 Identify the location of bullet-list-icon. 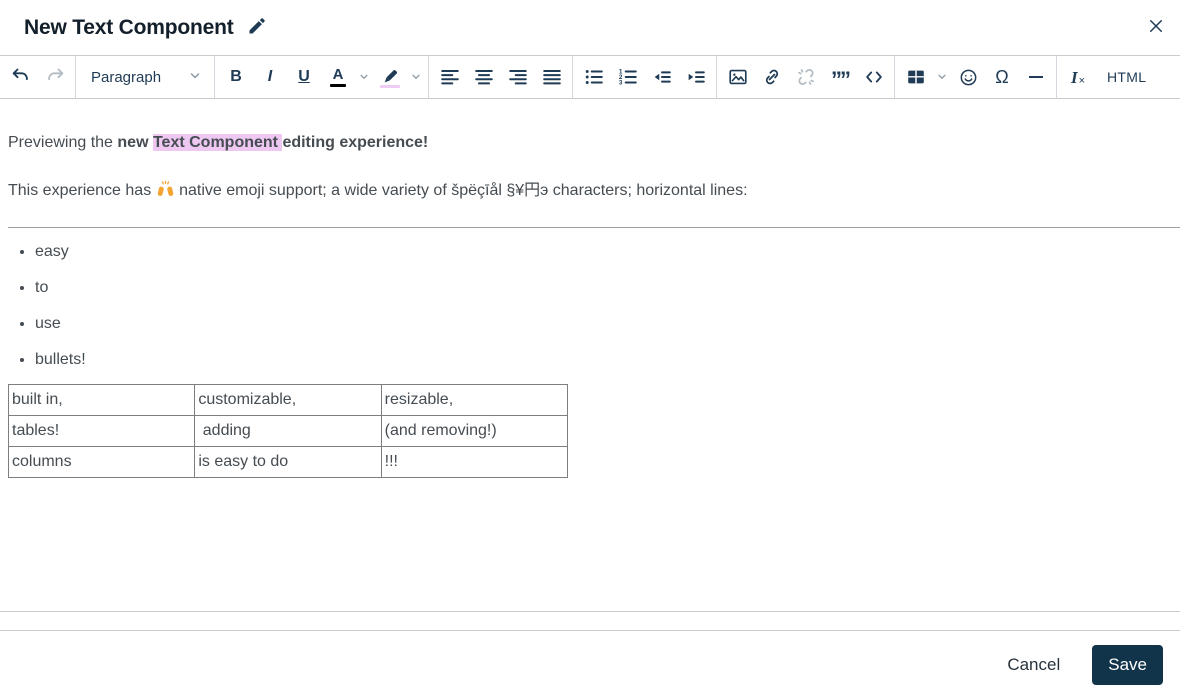
(594, 77).